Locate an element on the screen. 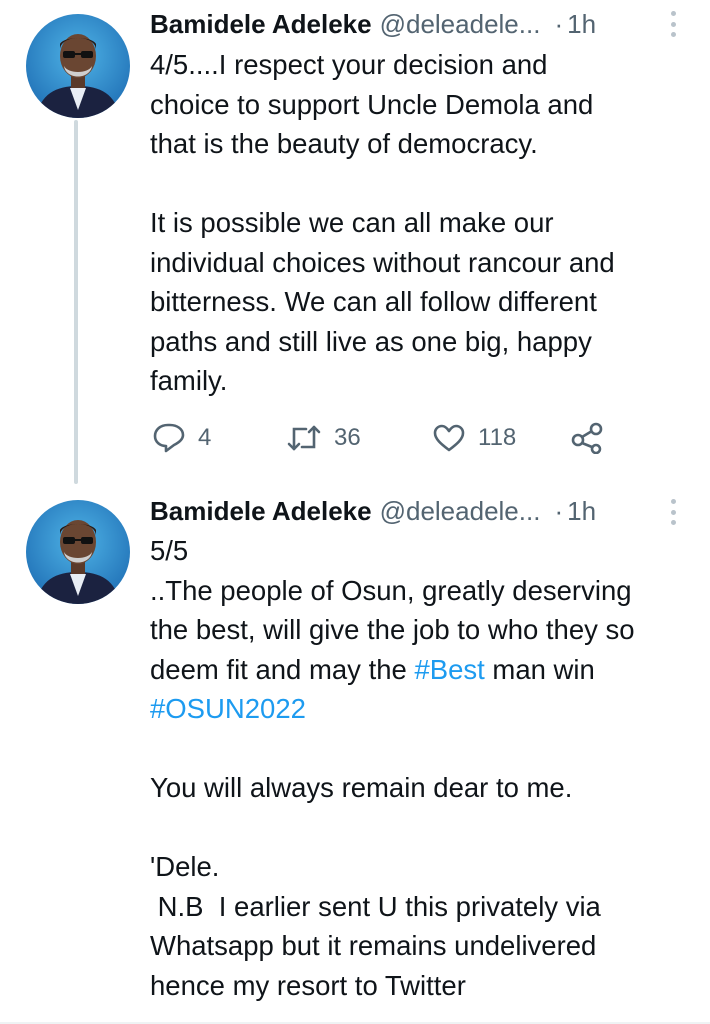 The image size is (710, 1024). text-line: choice to support Uncle Demola and is located at coordinates (372, 104).